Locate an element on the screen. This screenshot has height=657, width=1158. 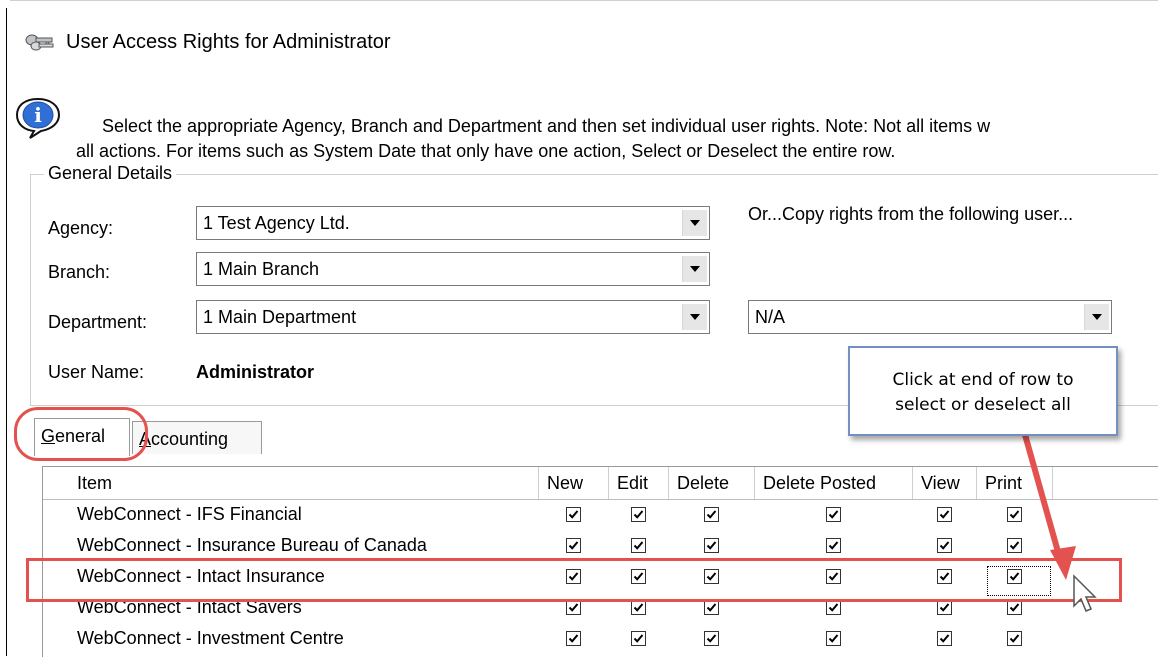
callout-line2: select or deselect all is located at coordinates (983, 405).